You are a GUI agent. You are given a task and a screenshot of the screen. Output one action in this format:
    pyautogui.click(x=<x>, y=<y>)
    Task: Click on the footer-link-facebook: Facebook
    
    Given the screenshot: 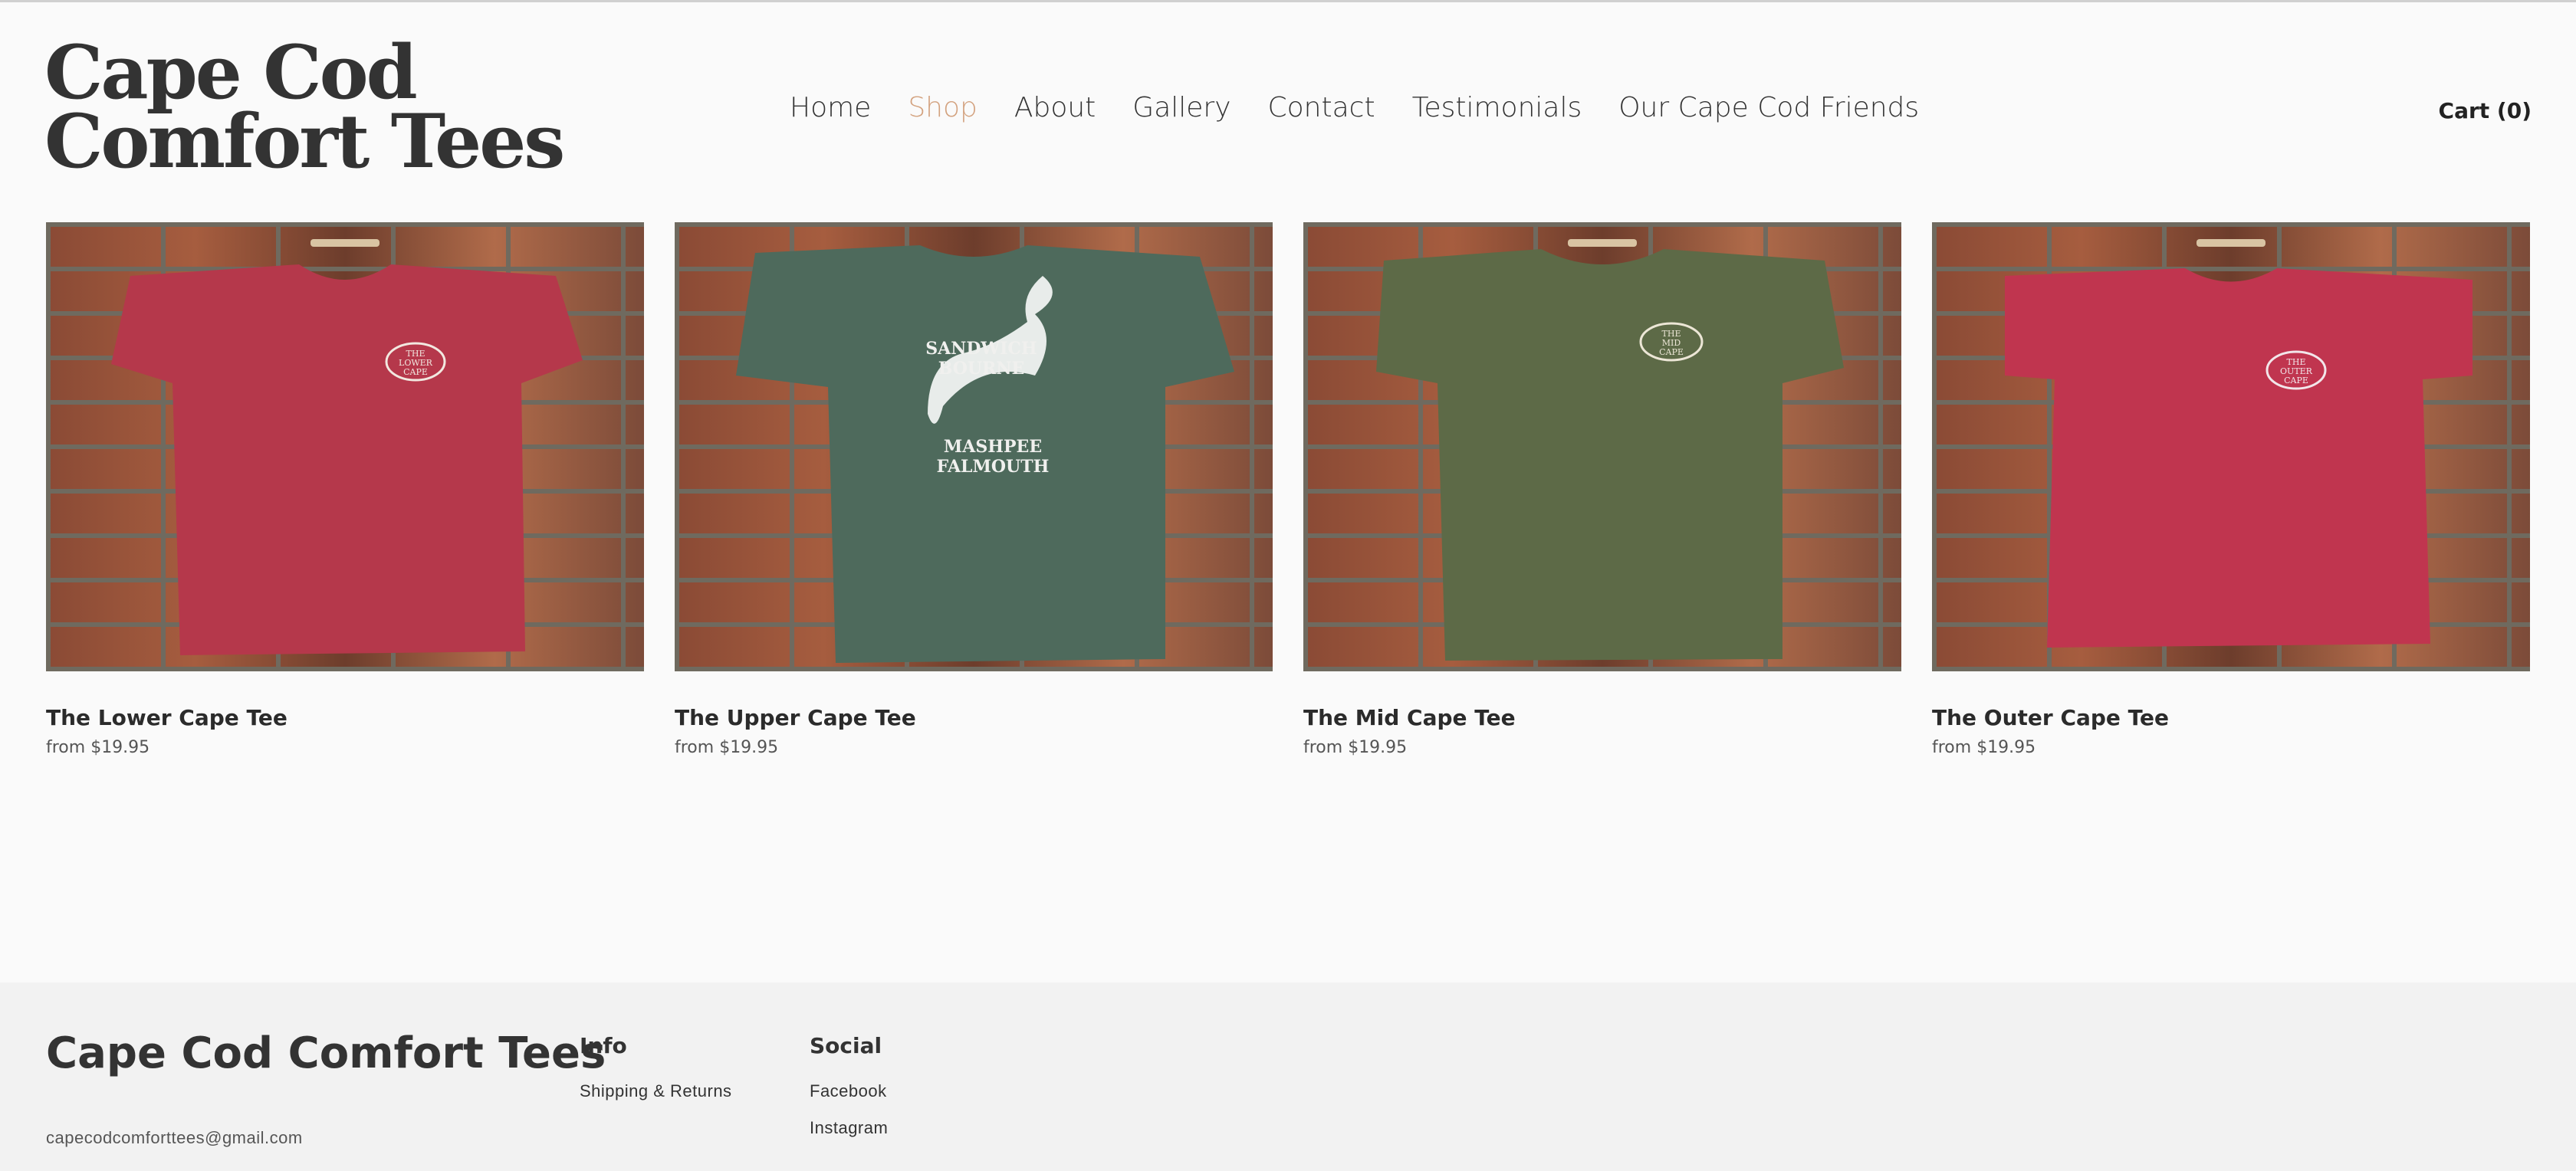 What is the action you would take?
    pyautogui.click(x=849, y=1091)
    